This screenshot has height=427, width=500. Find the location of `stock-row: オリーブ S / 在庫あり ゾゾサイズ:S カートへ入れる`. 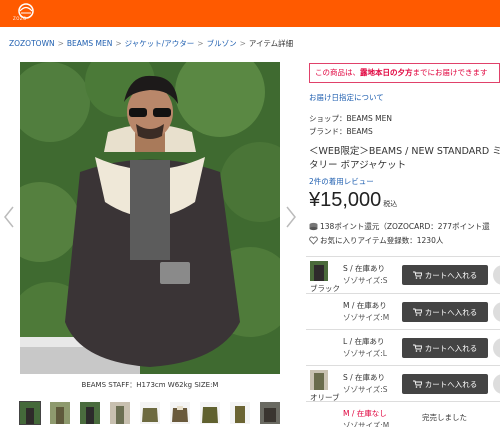

stock-row: オリーブ S / 在庫あり ゾゾサイズ:S カートへ入れる is located at coordinates (403, 383).